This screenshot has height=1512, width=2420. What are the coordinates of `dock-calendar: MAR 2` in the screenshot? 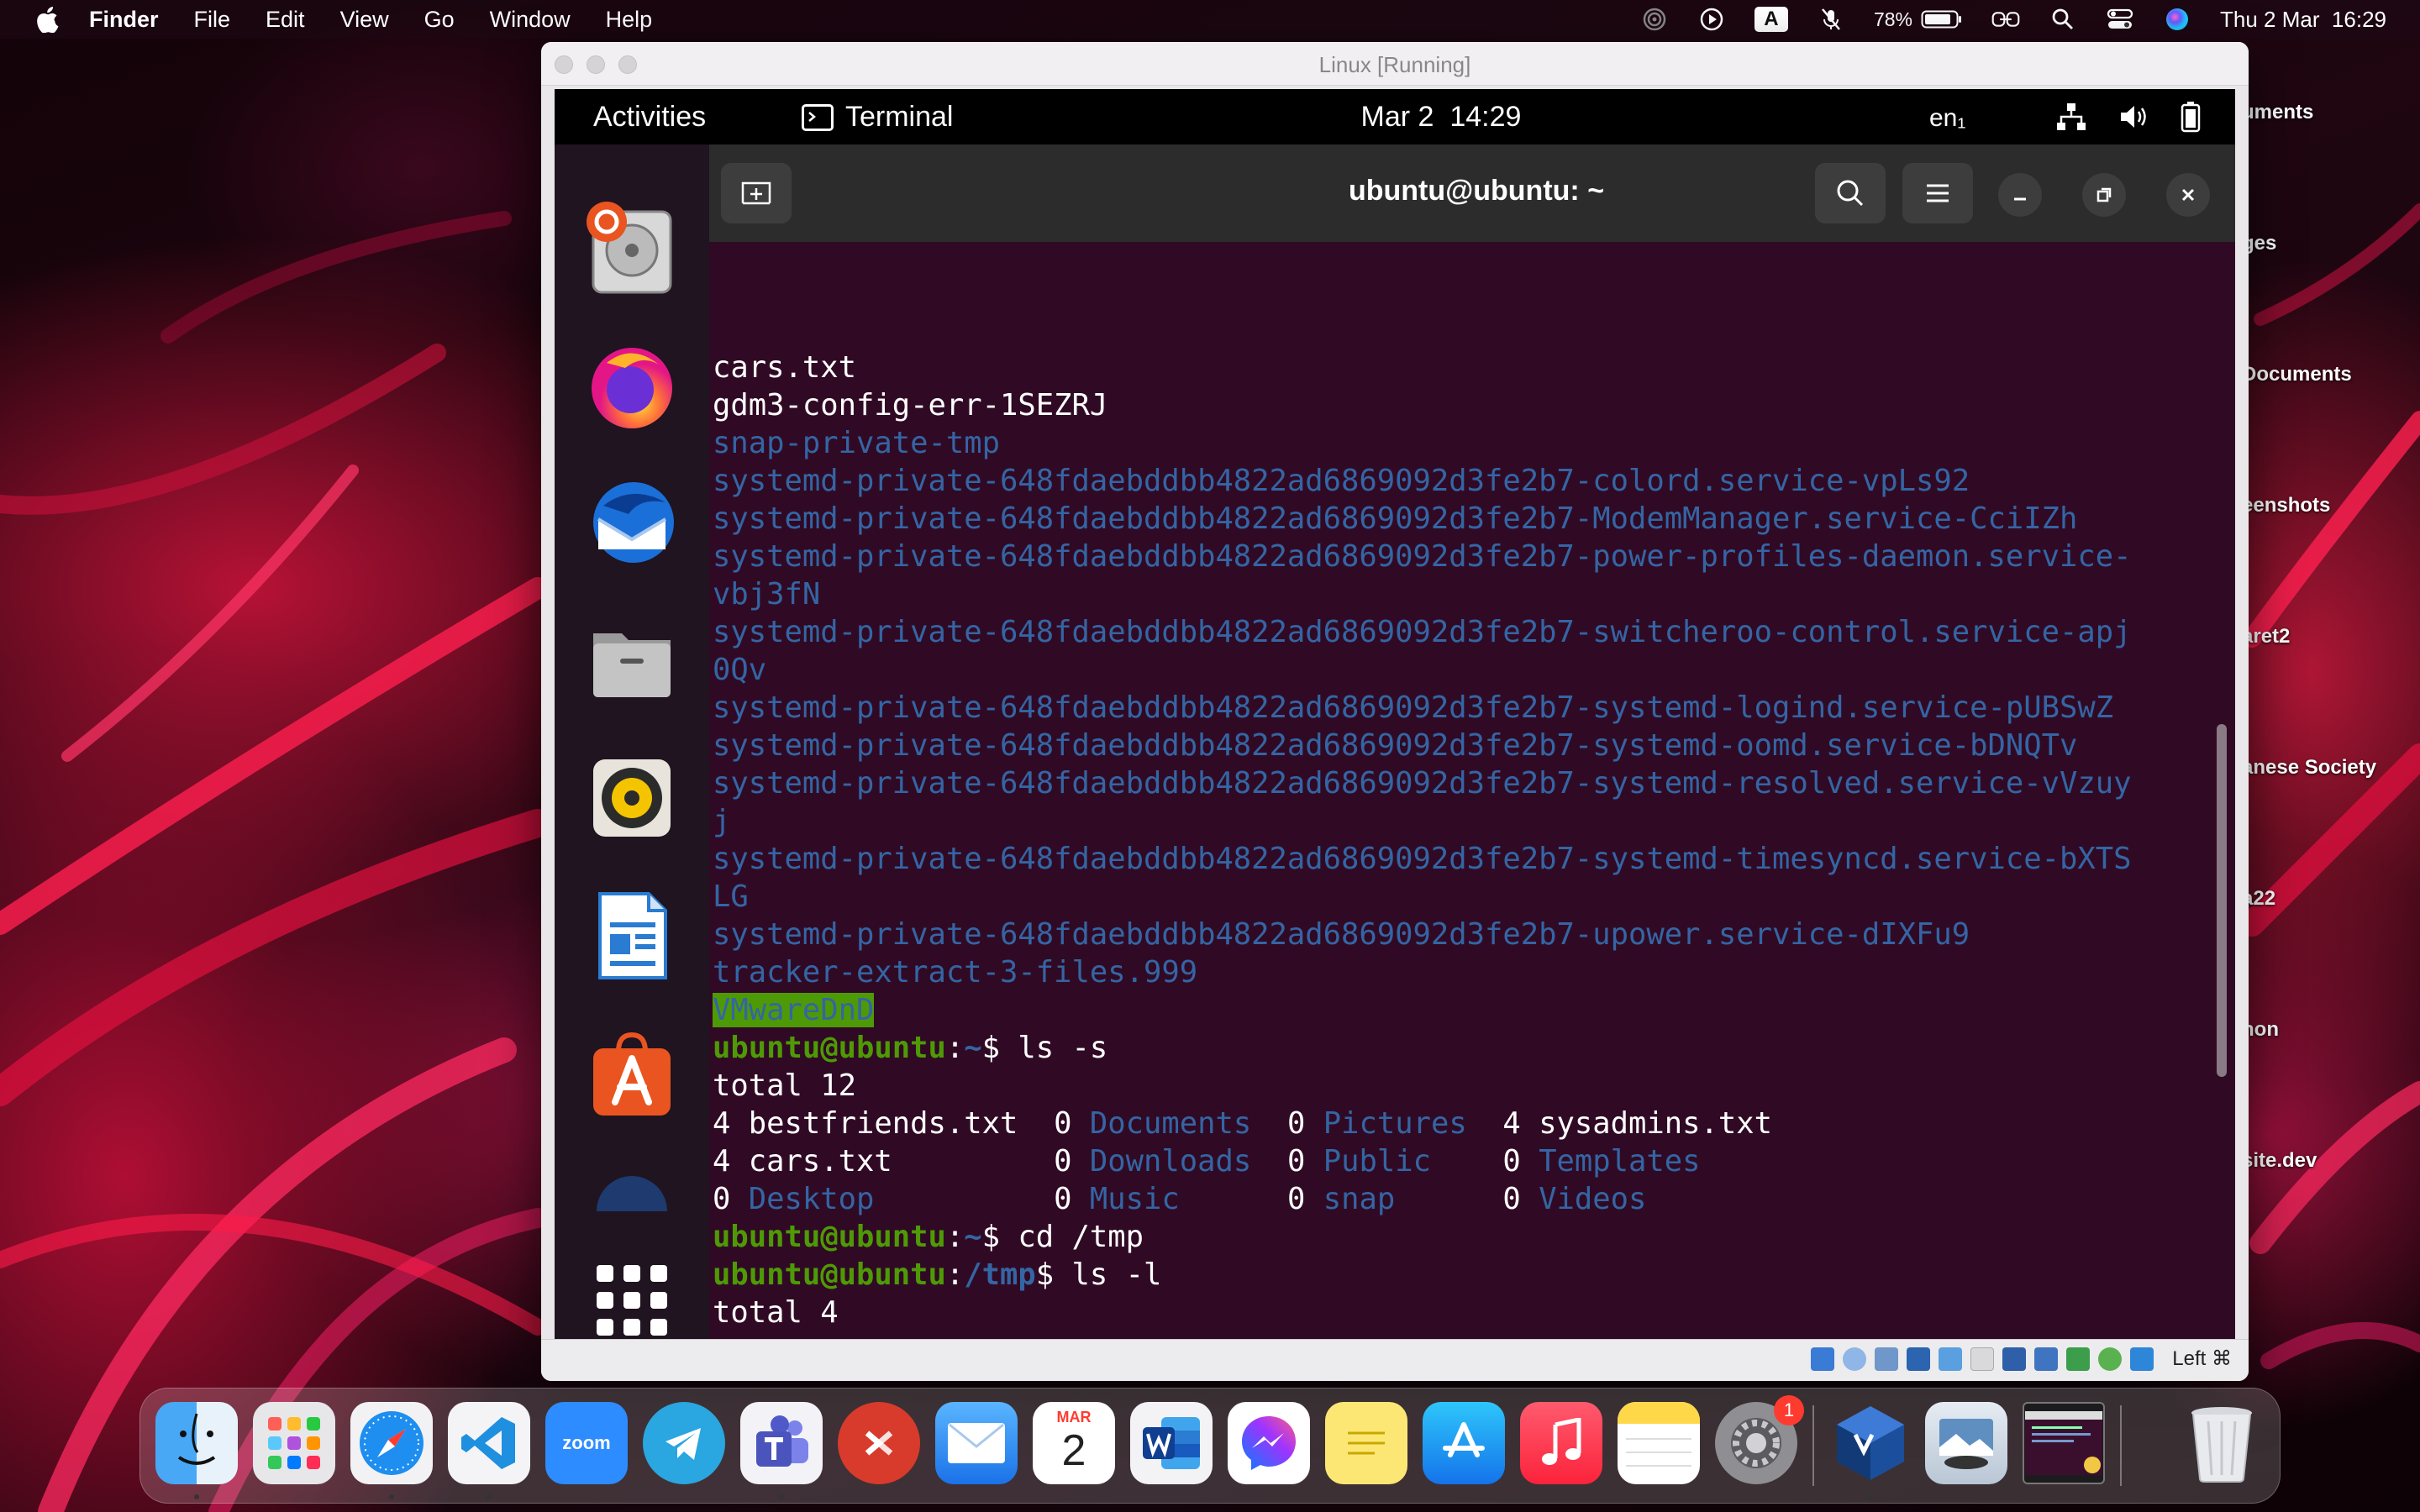 It's located at (1074, 1443).